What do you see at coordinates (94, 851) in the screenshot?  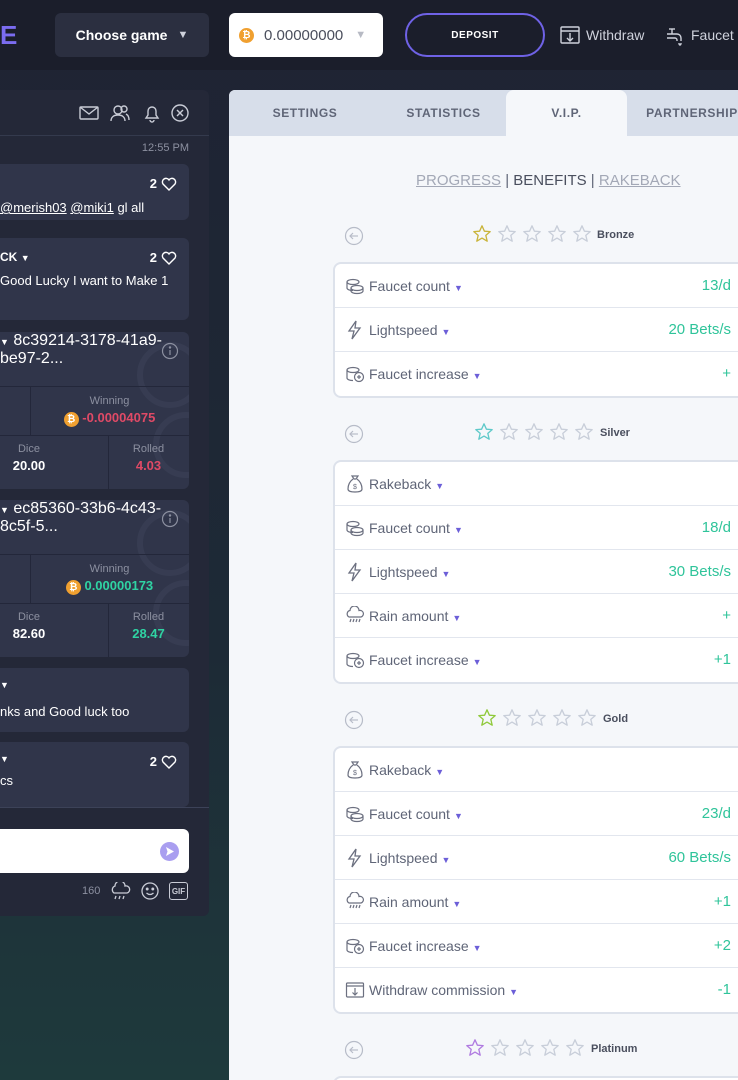 I see `chat-message-input` at bounding box center [94, 851].